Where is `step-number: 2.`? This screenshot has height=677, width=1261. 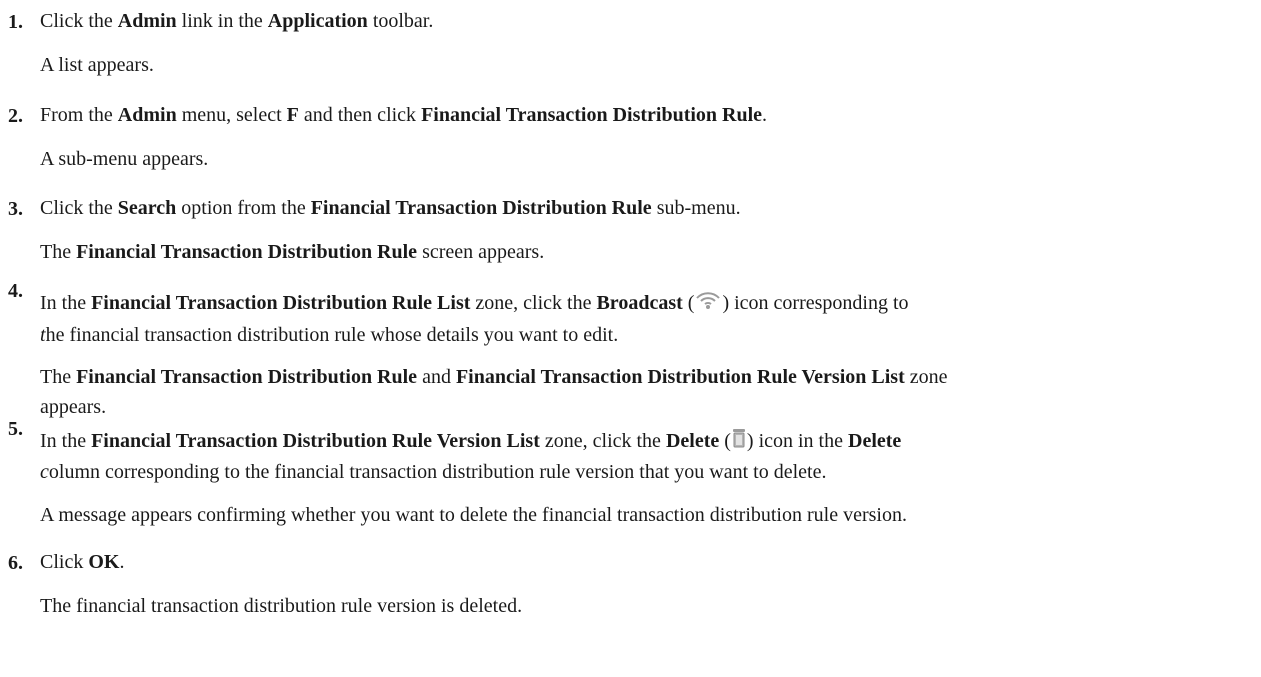
step-number: 2. is located at coordinates (15, 116).